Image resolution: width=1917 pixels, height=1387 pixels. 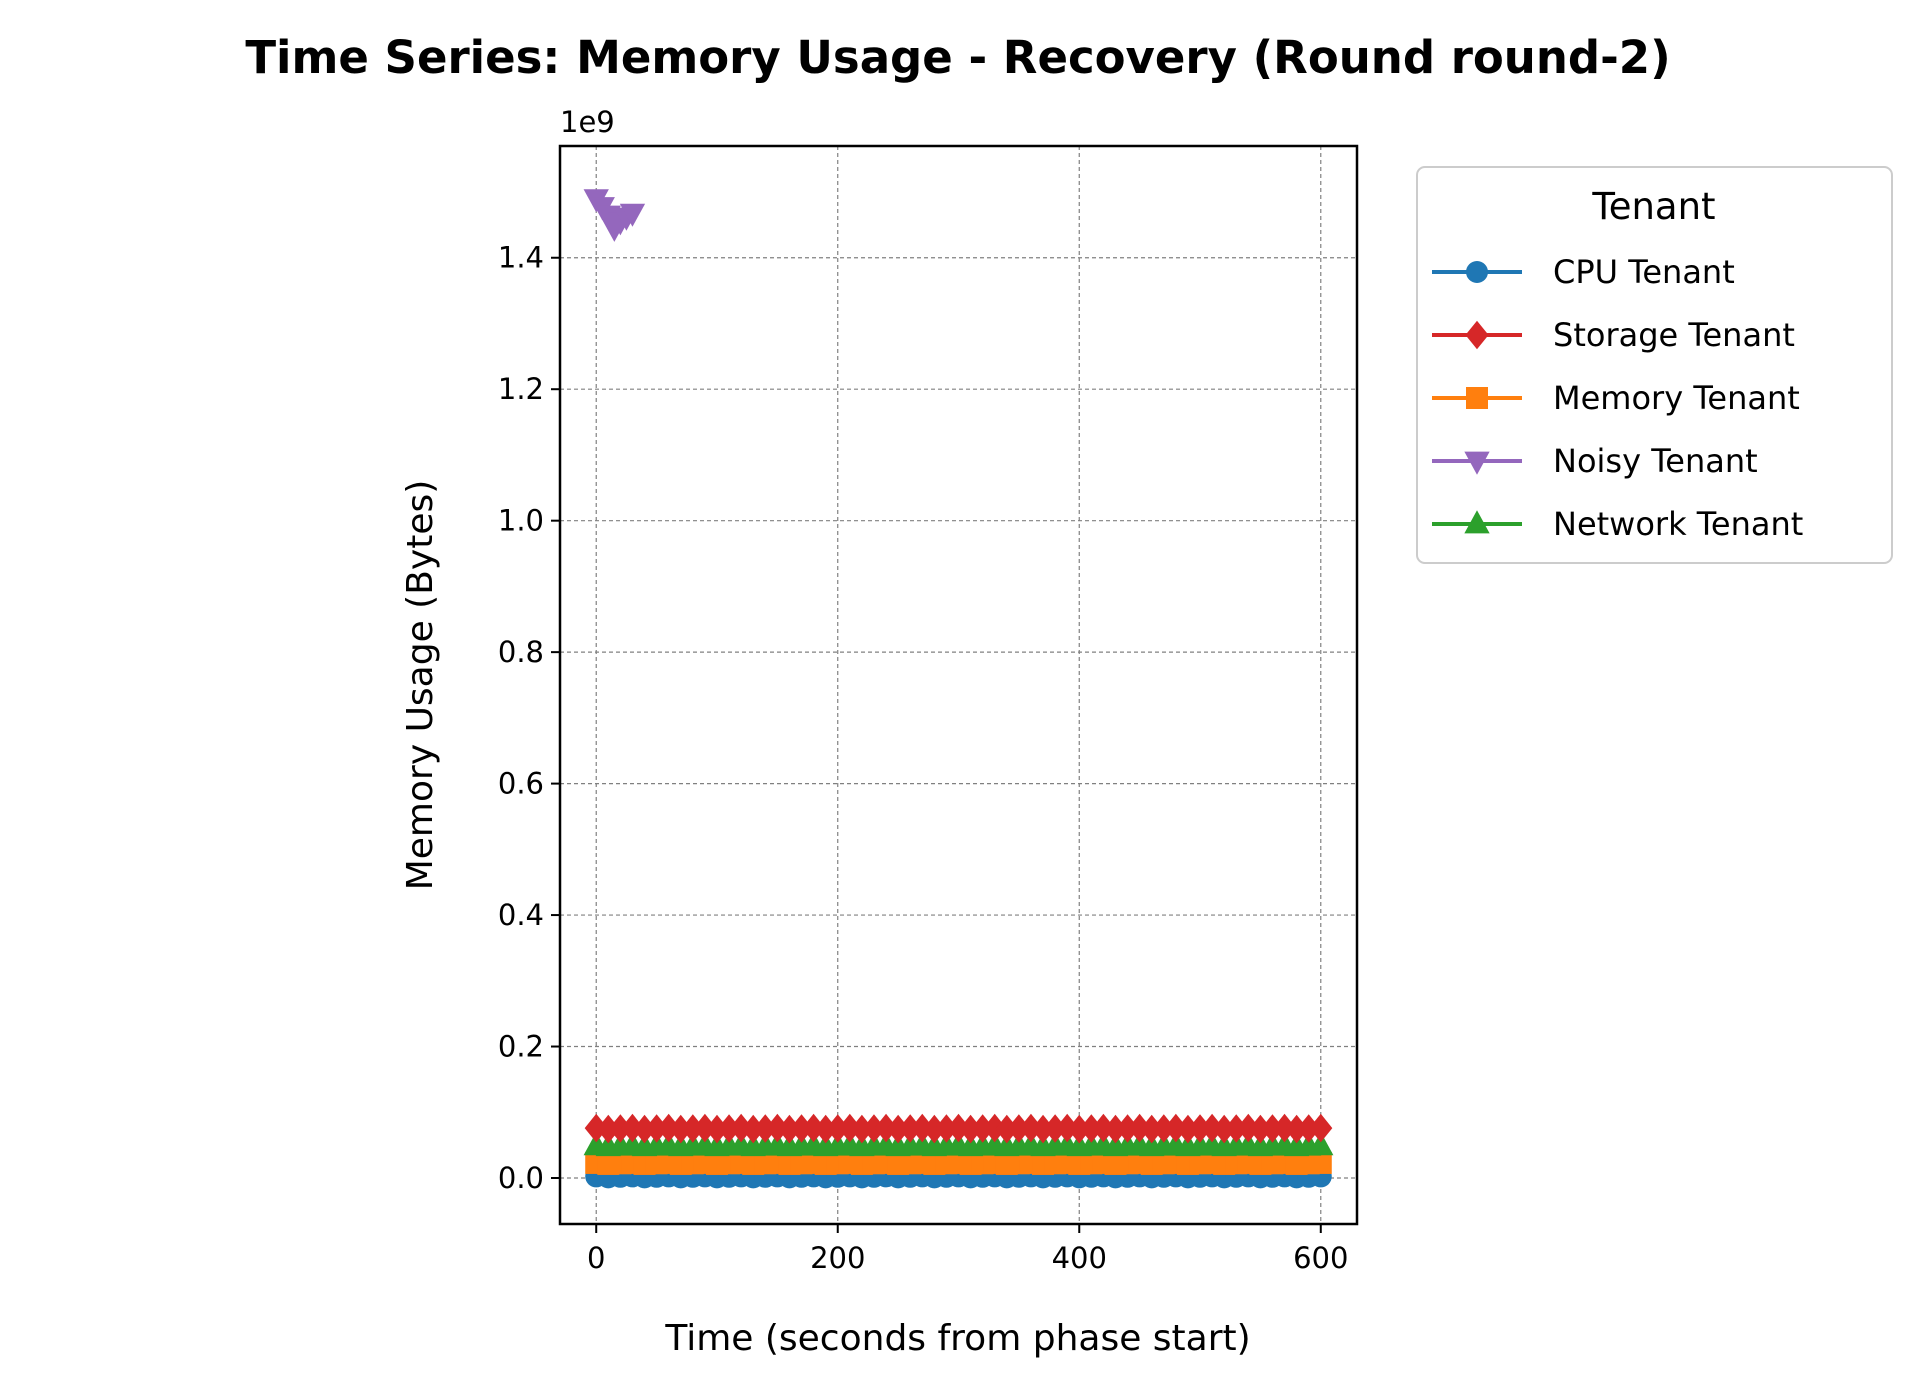 I want to click on y-tick-label: 0.8, so click(x=521, y=652).